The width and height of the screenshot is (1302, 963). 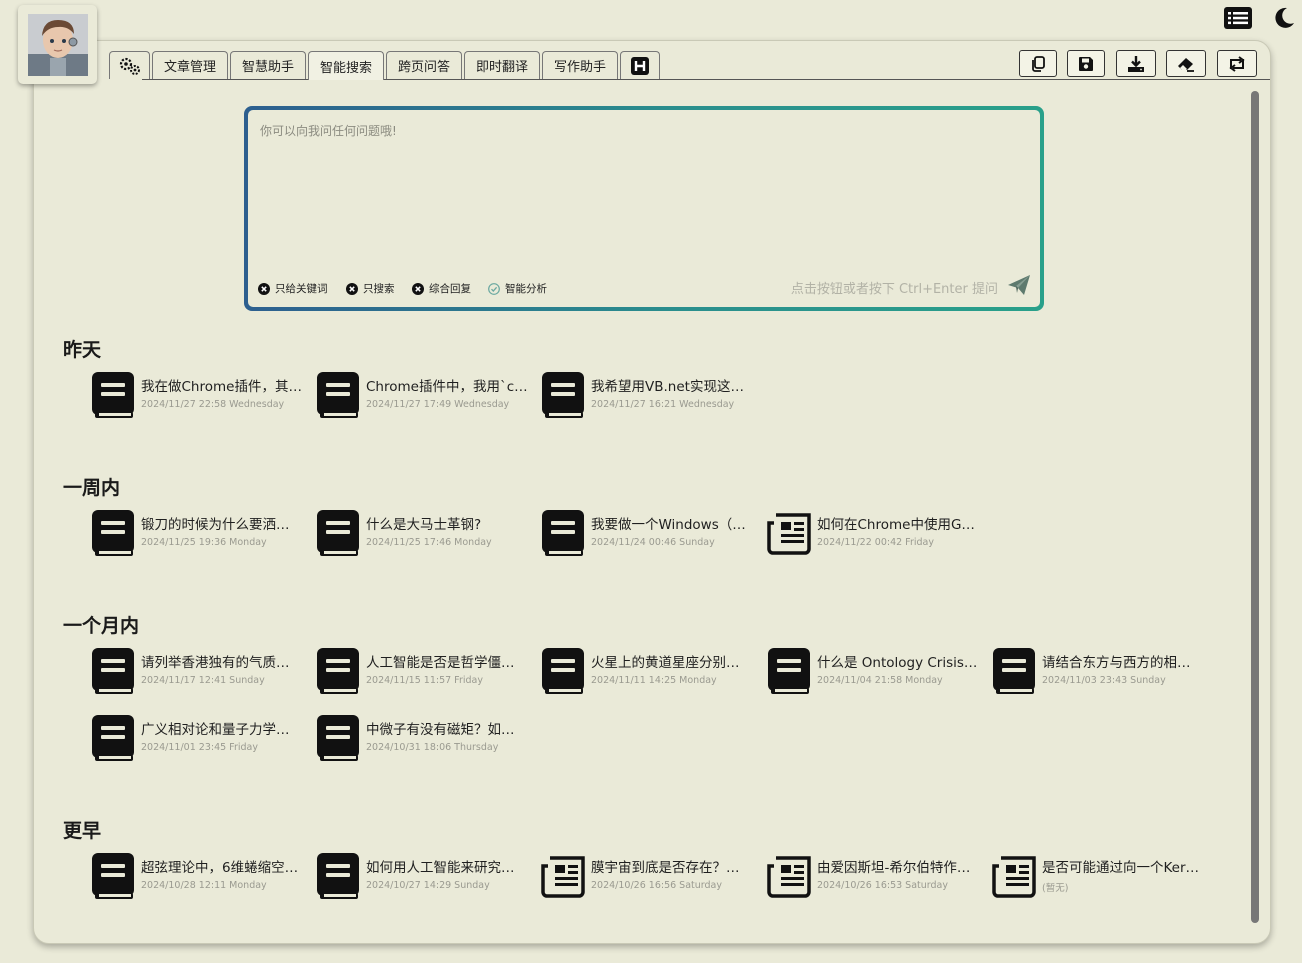 I want to click on tab-settings, so click(x=129, y=65).